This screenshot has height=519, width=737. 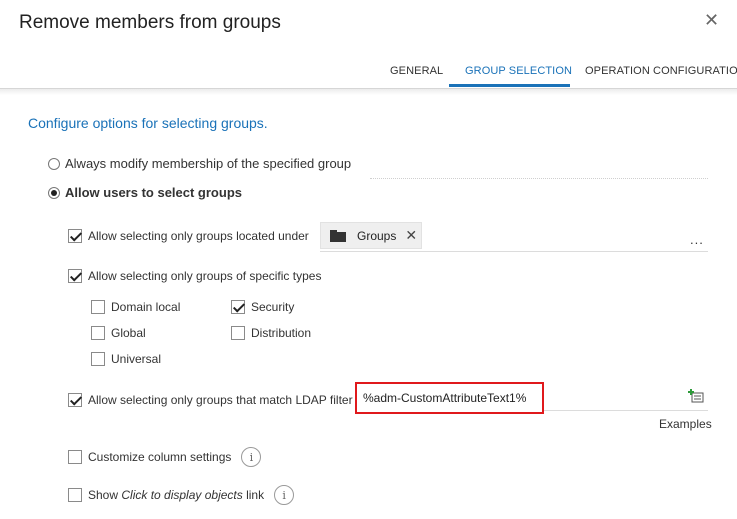 I want to click on radio-allow-select: Allow users to select groups, so click(x=145, y=192).